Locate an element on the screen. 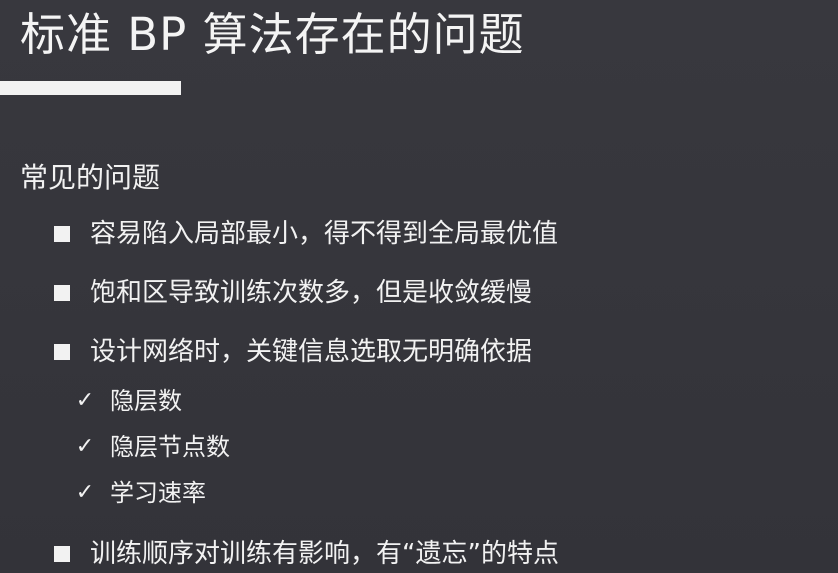 The width and height of the screenshot is (838, 573). bullet-text: 训练顺序对训练有影响，有“遗忘”的特点 is located at coordinates (324, 554).